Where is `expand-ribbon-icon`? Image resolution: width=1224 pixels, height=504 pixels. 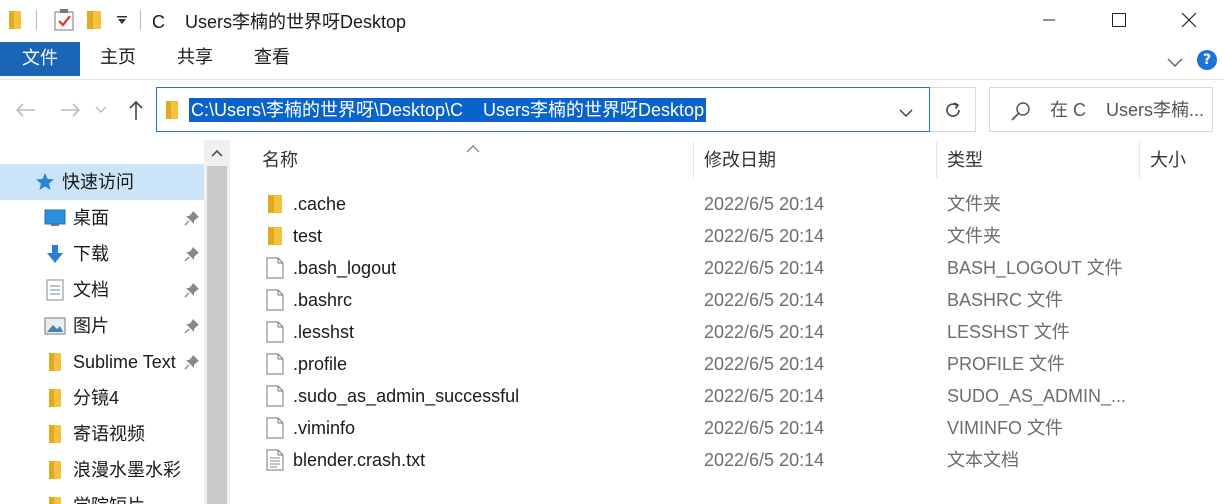 expand-ribbon-icon is located at coordinates (1175, 62).